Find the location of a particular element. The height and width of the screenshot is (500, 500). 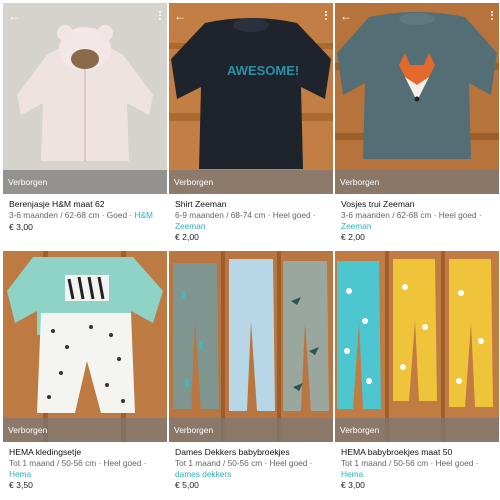

item-photo: AWESOME! ← Verborgen is located at coordinates (251, 98).